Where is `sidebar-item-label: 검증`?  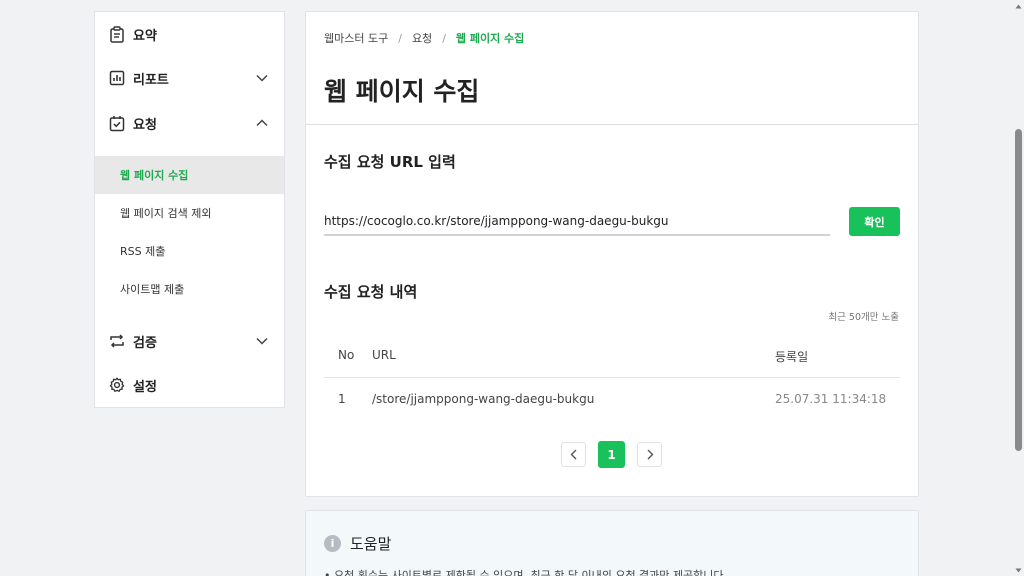 sidebar-item-label: 검증 is located at coordinates (145, 343).